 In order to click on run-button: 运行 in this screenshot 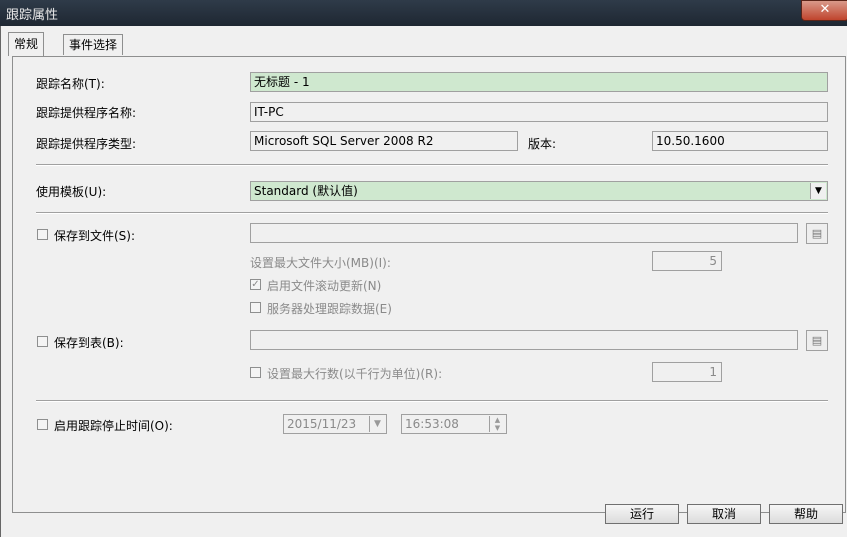, I will do `click(642, 514)`.